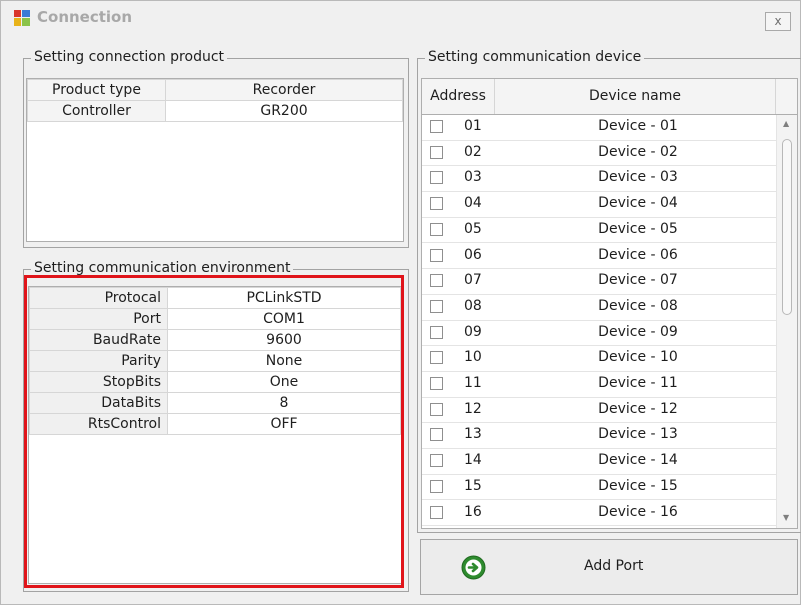  I want to click on env-value-protocal: PCLinkSTD, so click(284, 298).